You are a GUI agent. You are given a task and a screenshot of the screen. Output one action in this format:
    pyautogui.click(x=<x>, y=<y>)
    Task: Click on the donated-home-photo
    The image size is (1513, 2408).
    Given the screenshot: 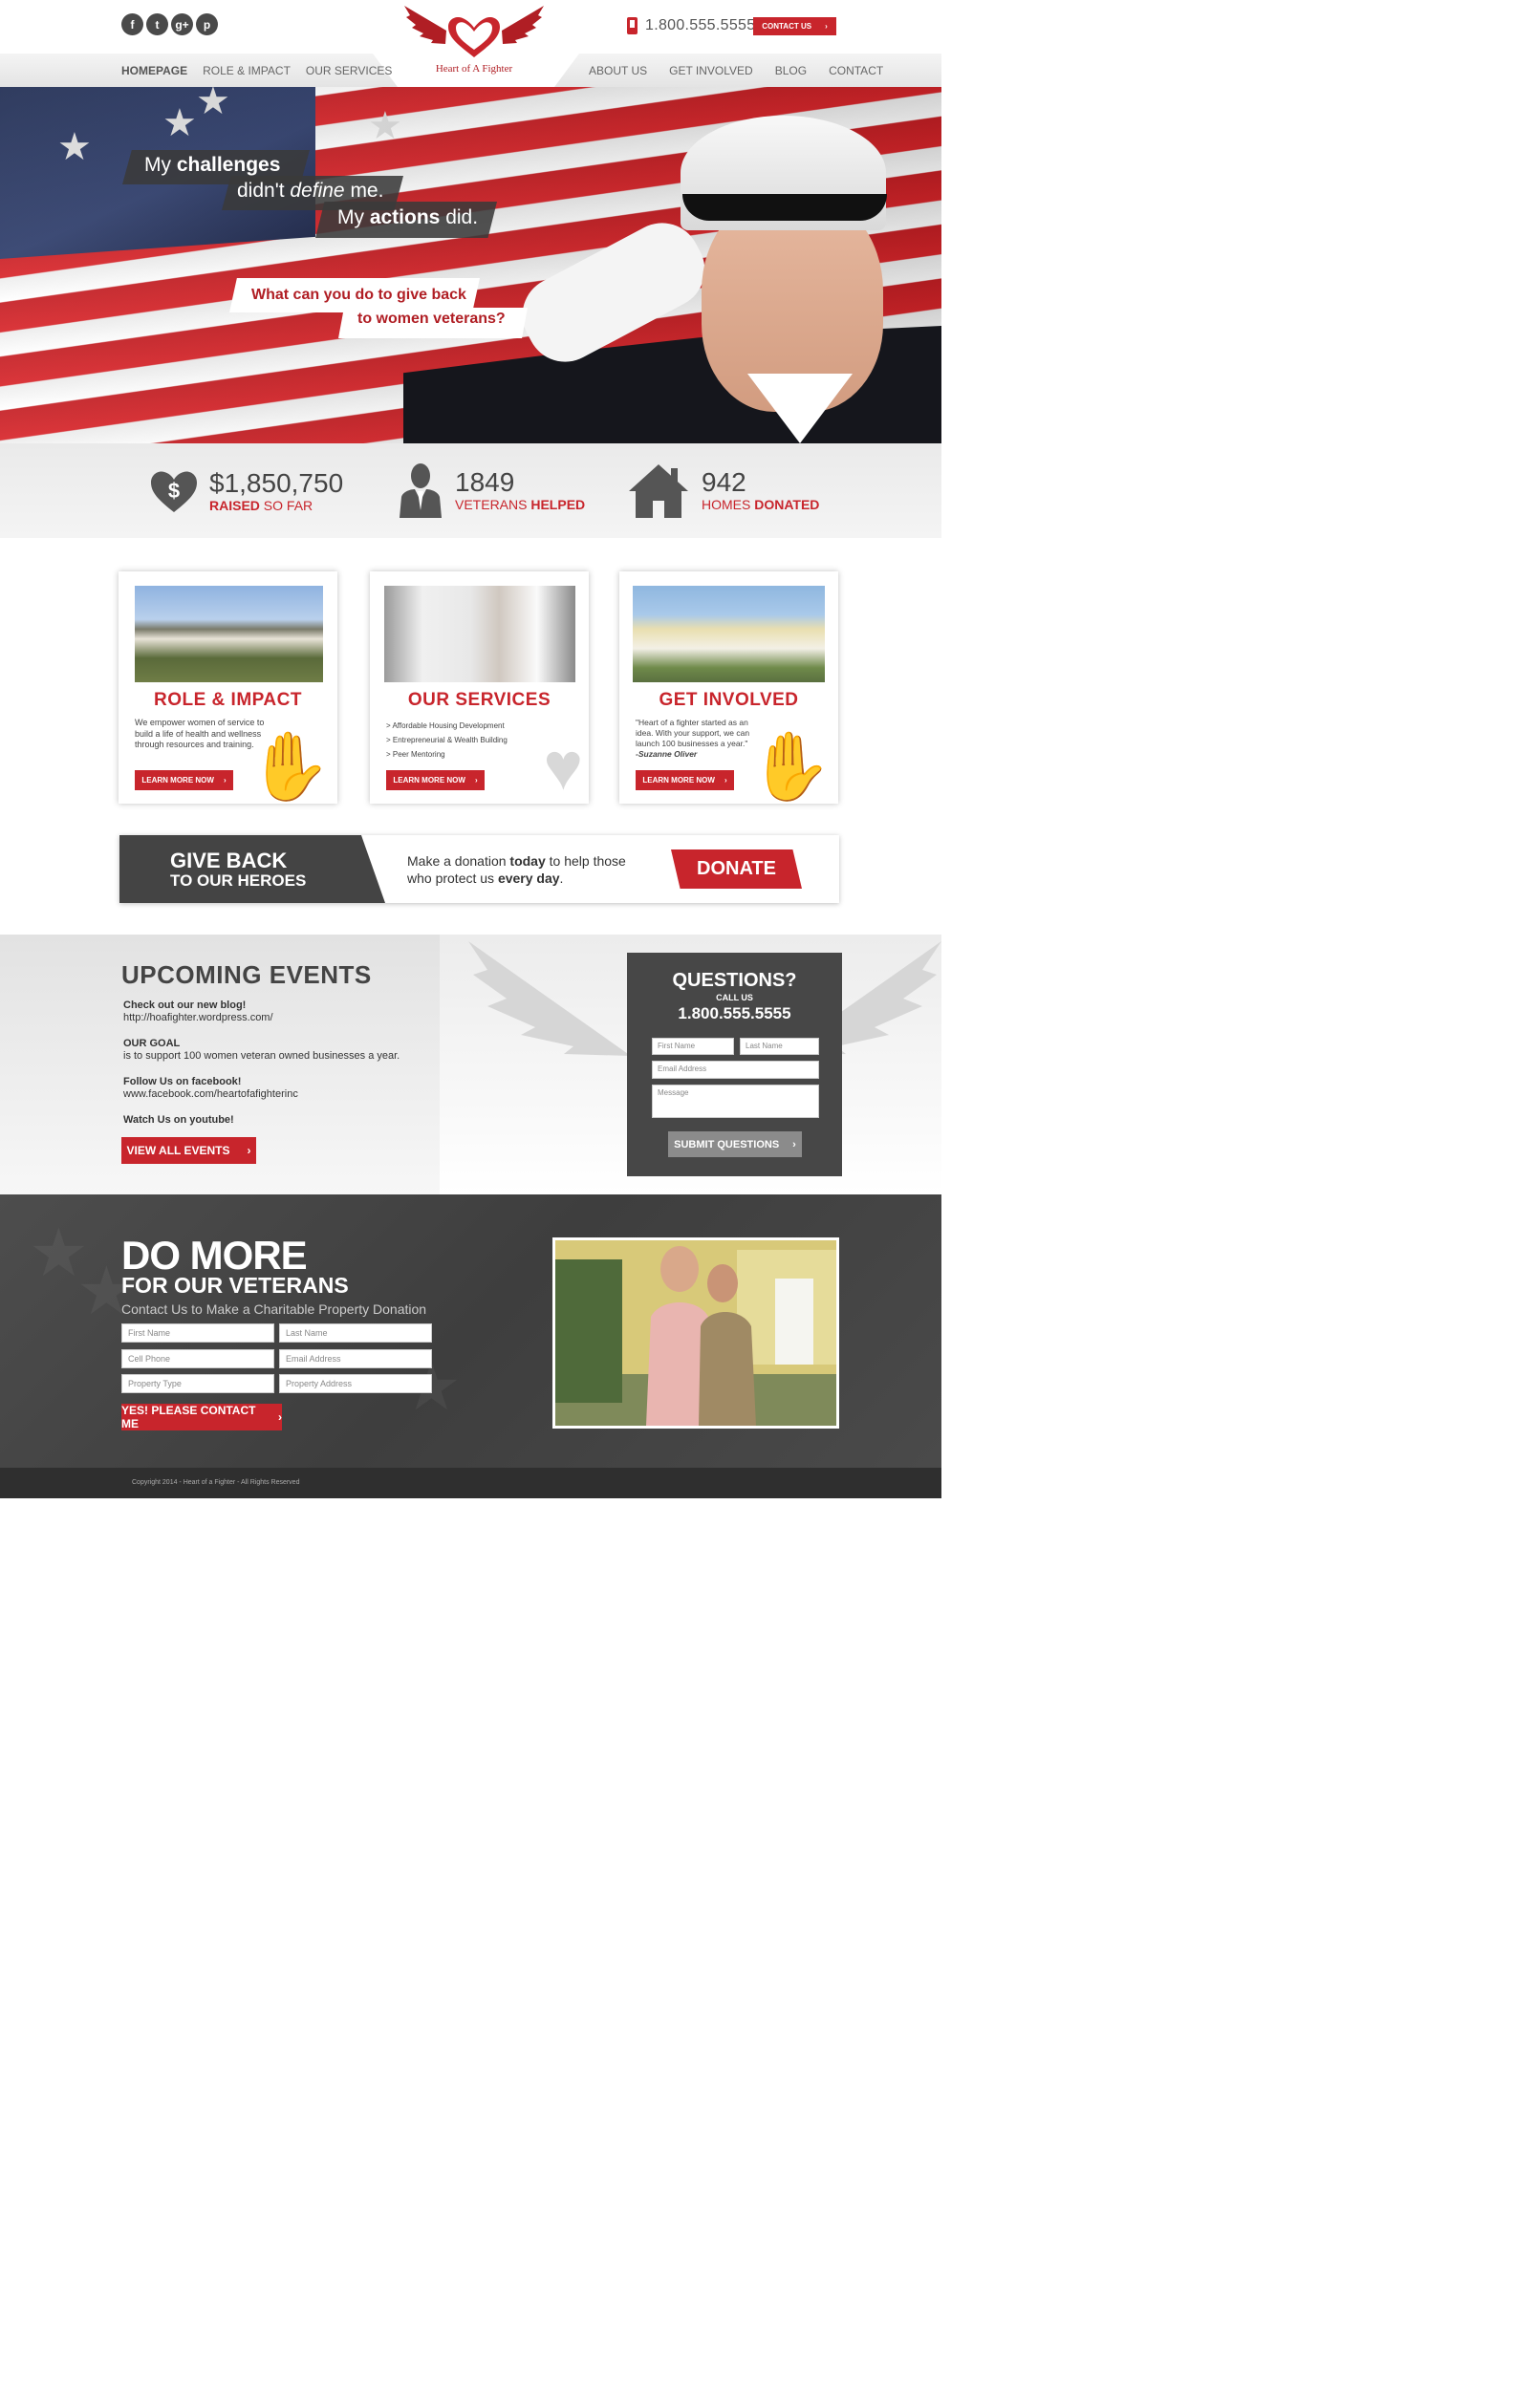 What is the action you would take?
    pyautogui.click(x=729, y=634)
    